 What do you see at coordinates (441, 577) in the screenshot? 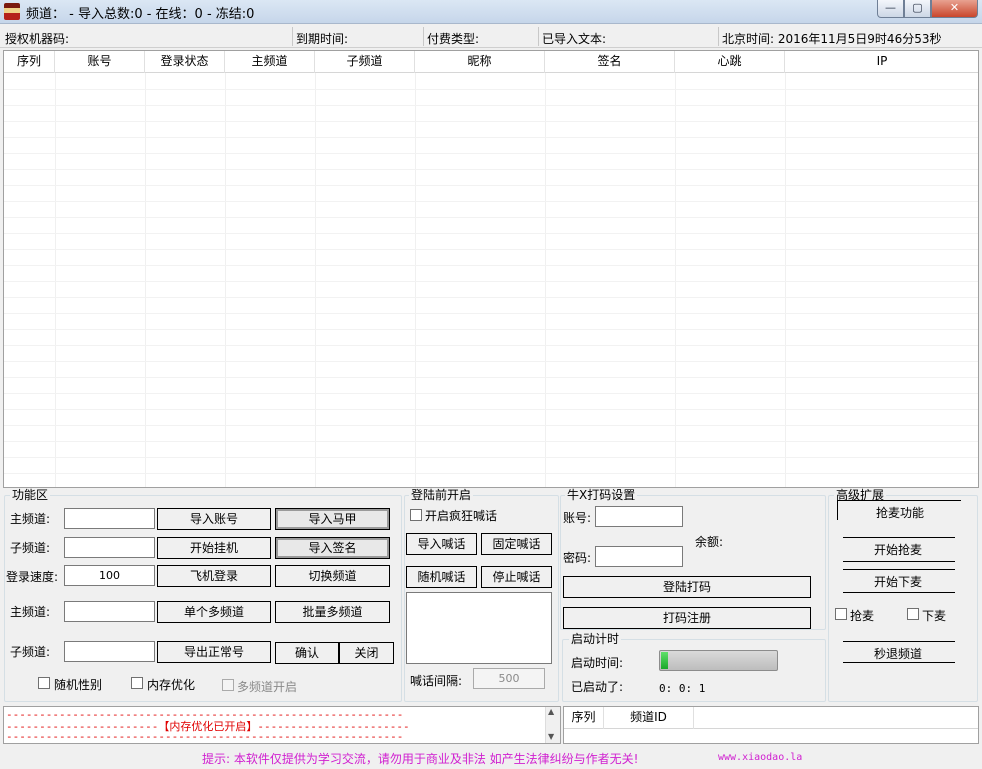
I see `random-shout-button: 随机喊话` at bounding box center [441, 577].